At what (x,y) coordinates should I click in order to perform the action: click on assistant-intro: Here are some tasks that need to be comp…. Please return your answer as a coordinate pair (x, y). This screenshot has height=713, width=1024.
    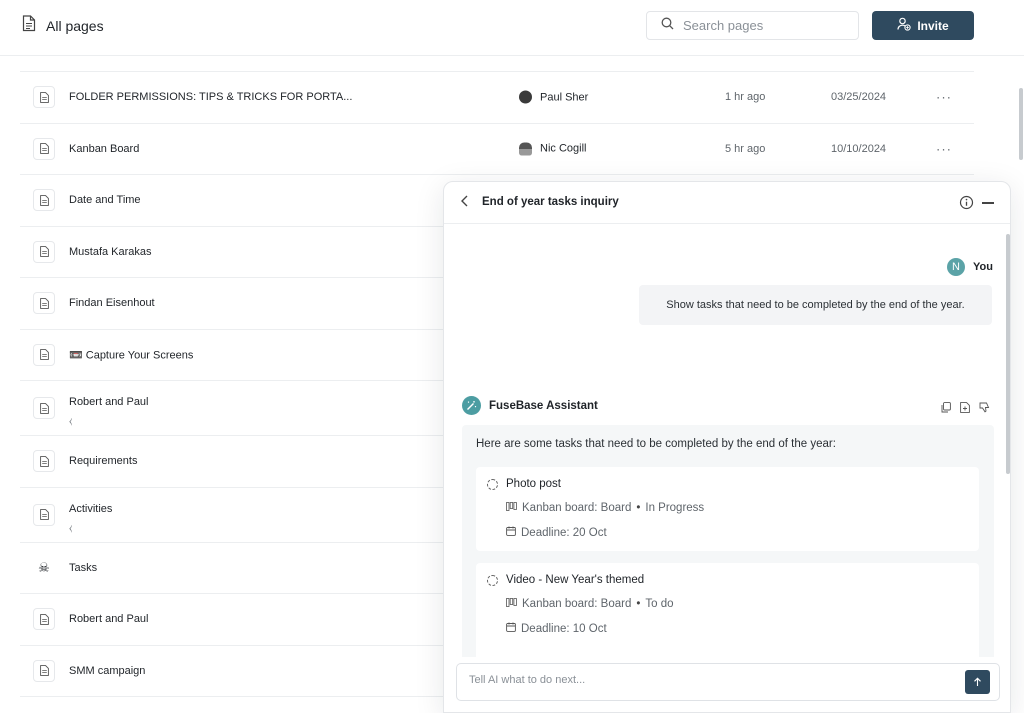
    Looking at the image, I should click on (656, 444).